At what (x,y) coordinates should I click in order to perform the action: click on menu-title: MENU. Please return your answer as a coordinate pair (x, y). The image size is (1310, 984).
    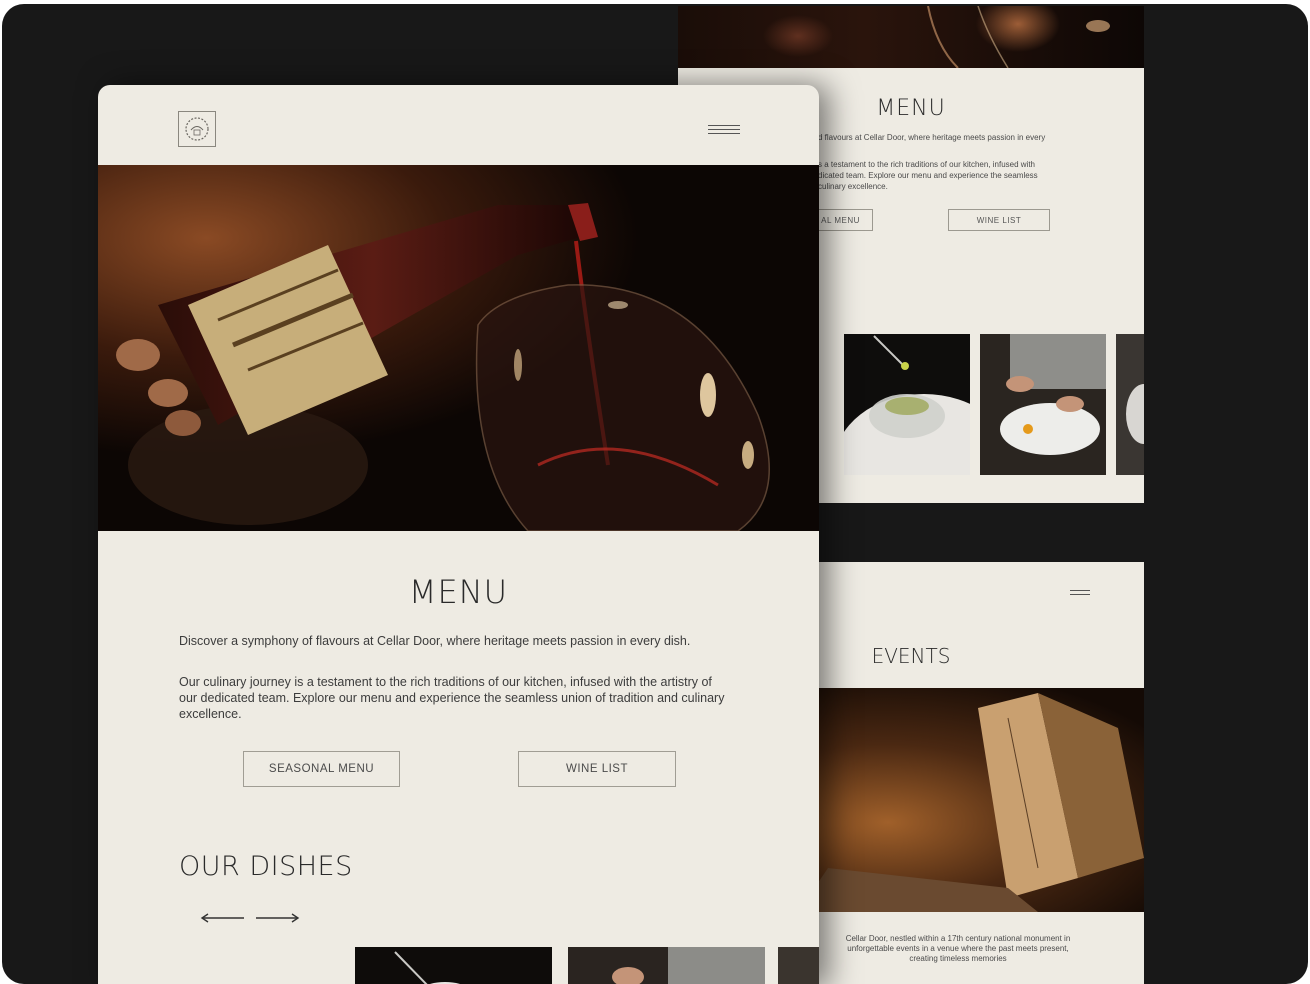
    Looking at the image, I should click on (458, 592).